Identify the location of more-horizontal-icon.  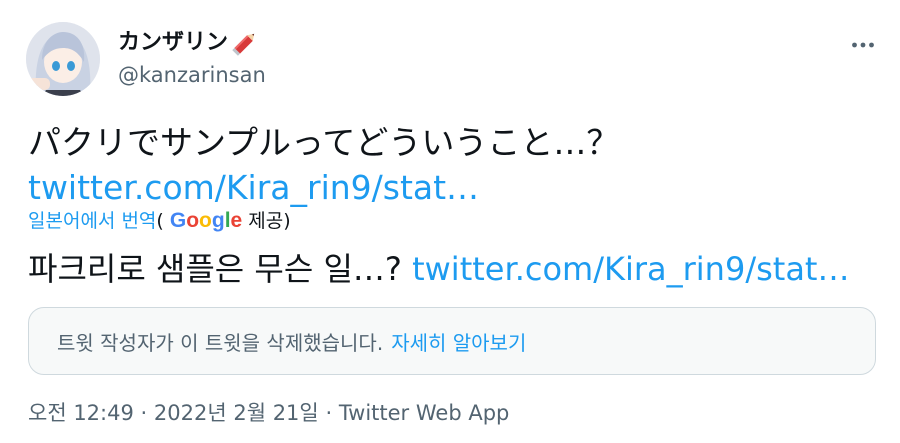
(863, 45).